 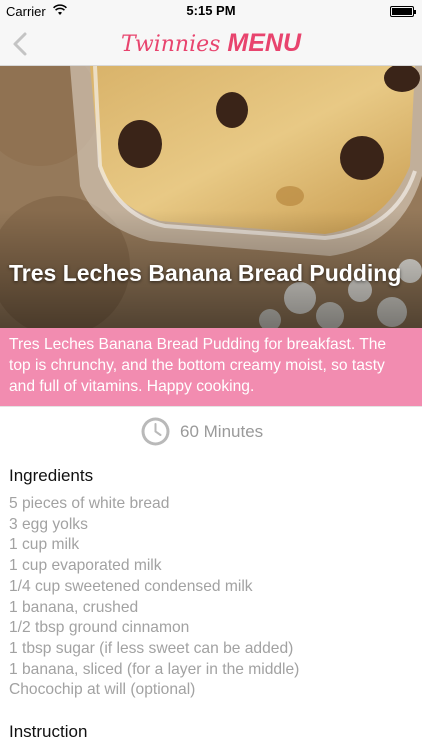 What do you see at coordinates (131, 586) in the screenshot?
I see `ingredient-item: 1/4 cup sweetened condensed milk` at bounding box center [131, 586].